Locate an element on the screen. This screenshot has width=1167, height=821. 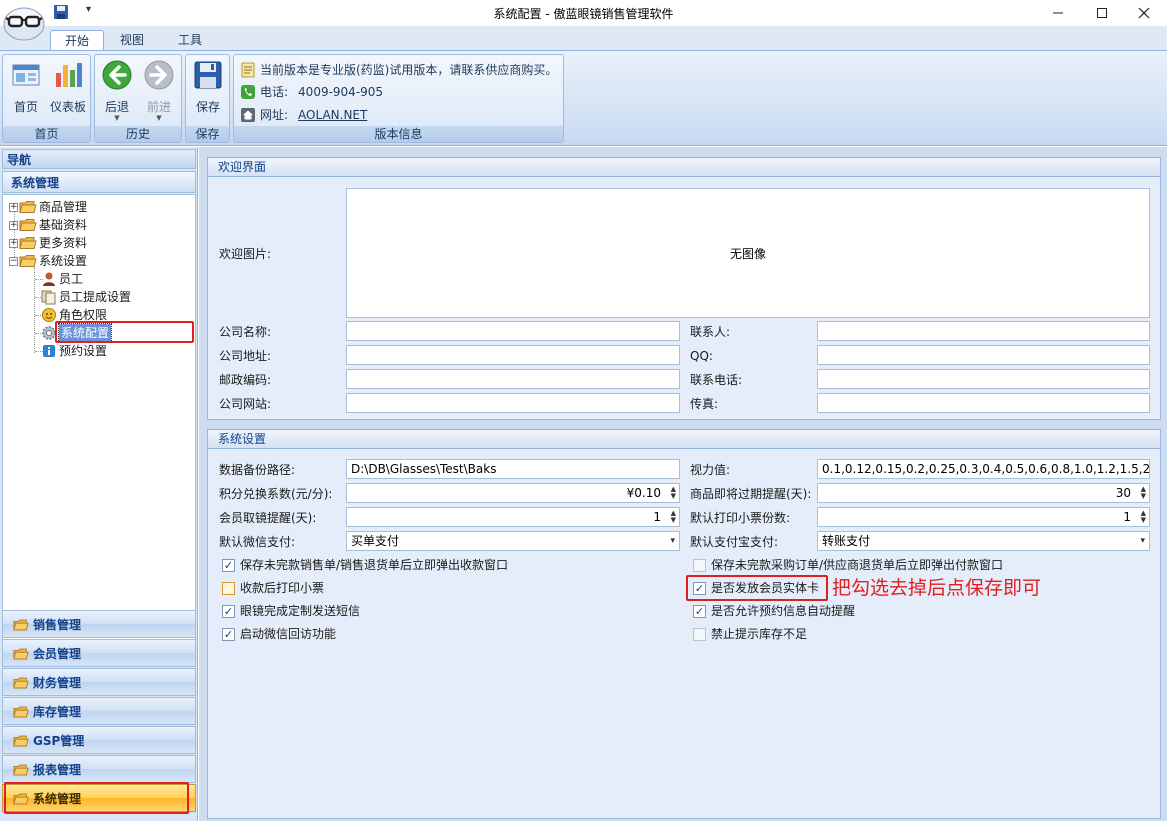
ribbon-group-save-label: 保存 is located at coordinates (207, 134).